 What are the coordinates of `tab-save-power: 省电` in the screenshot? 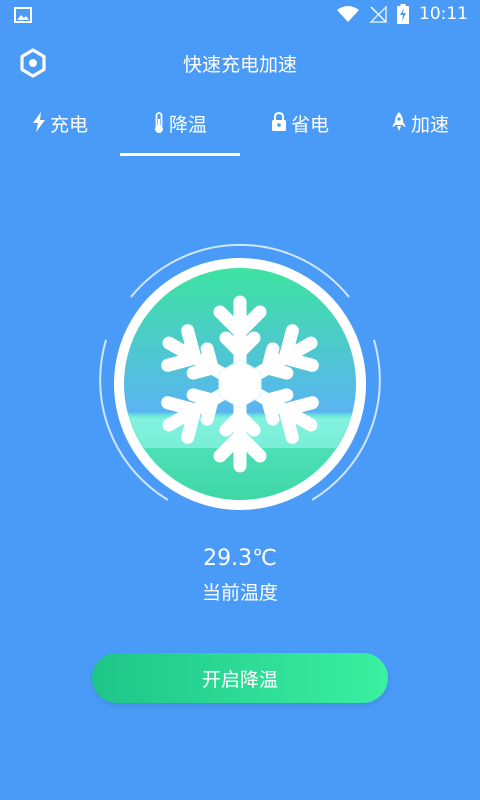 It's located at (300, 128).